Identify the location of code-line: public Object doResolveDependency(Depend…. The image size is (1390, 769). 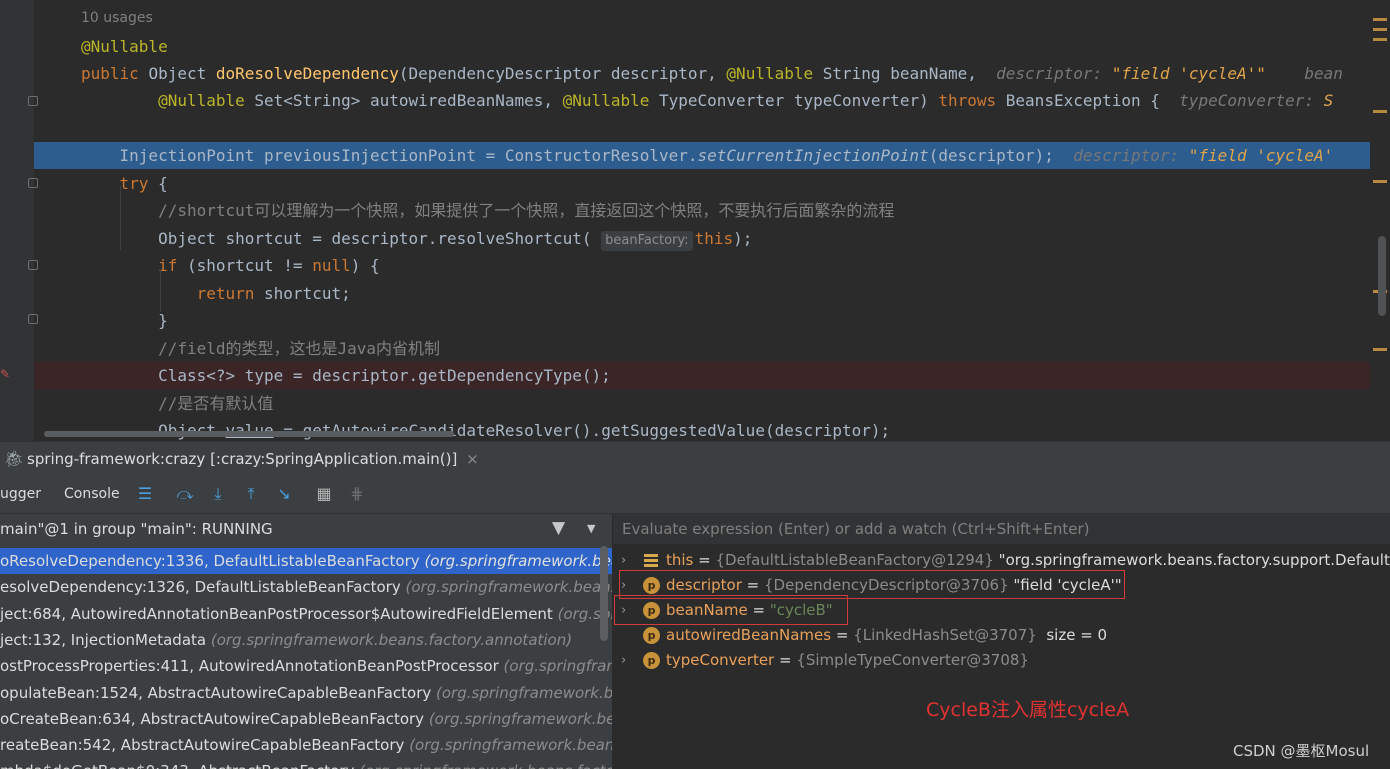
(695, 73).